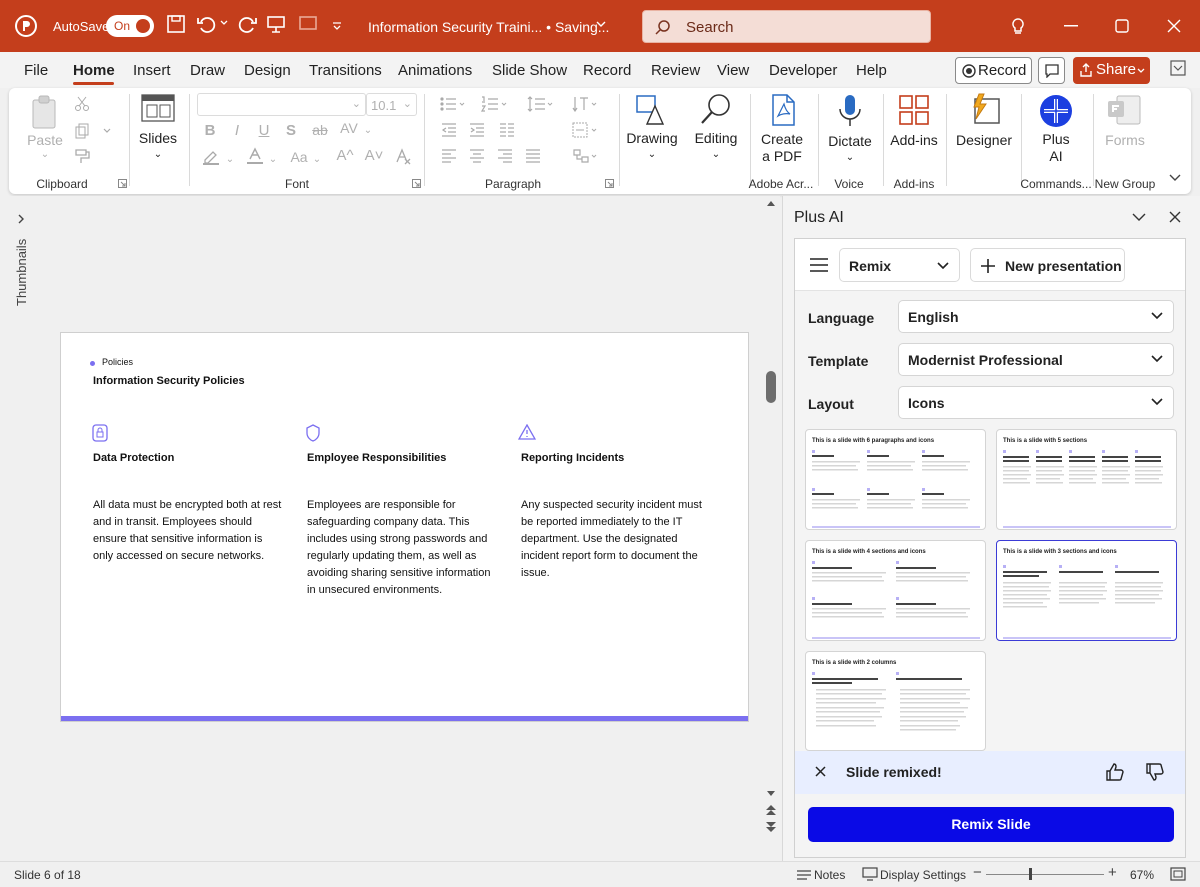 The width and height of the screenshot is (1200, 887). Describe the element at coordinates (1071, 26) in the screenshot. I see `minimize-icon` at that location.